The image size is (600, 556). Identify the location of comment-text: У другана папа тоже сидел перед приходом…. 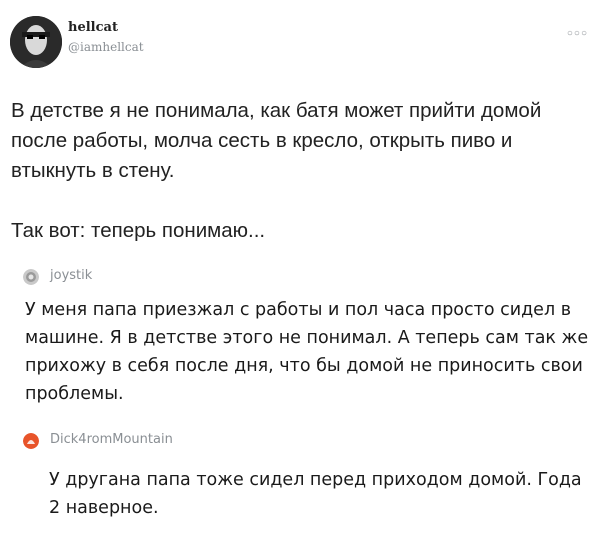
(315, 494).